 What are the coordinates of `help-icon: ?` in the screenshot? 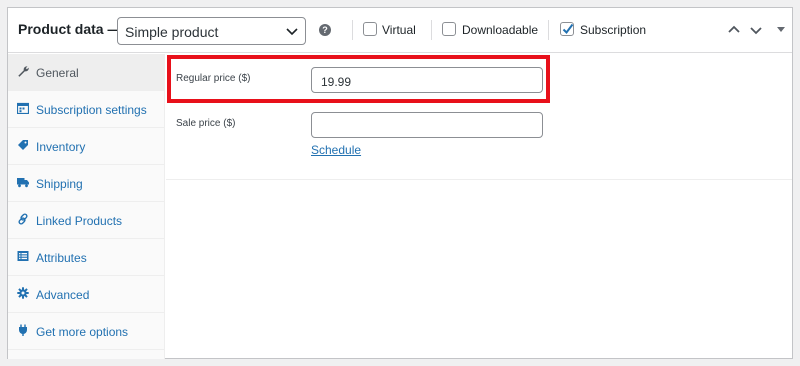 It's located at (325, 30).